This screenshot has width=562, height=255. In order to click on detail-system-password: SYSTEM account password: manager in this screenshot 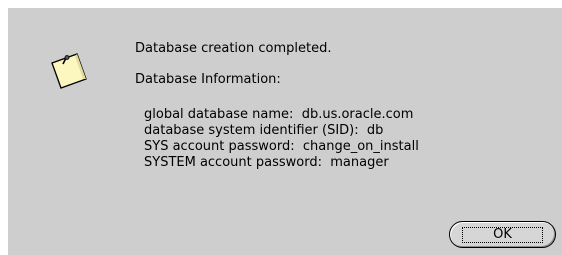, I will do `click(266, 162)`.